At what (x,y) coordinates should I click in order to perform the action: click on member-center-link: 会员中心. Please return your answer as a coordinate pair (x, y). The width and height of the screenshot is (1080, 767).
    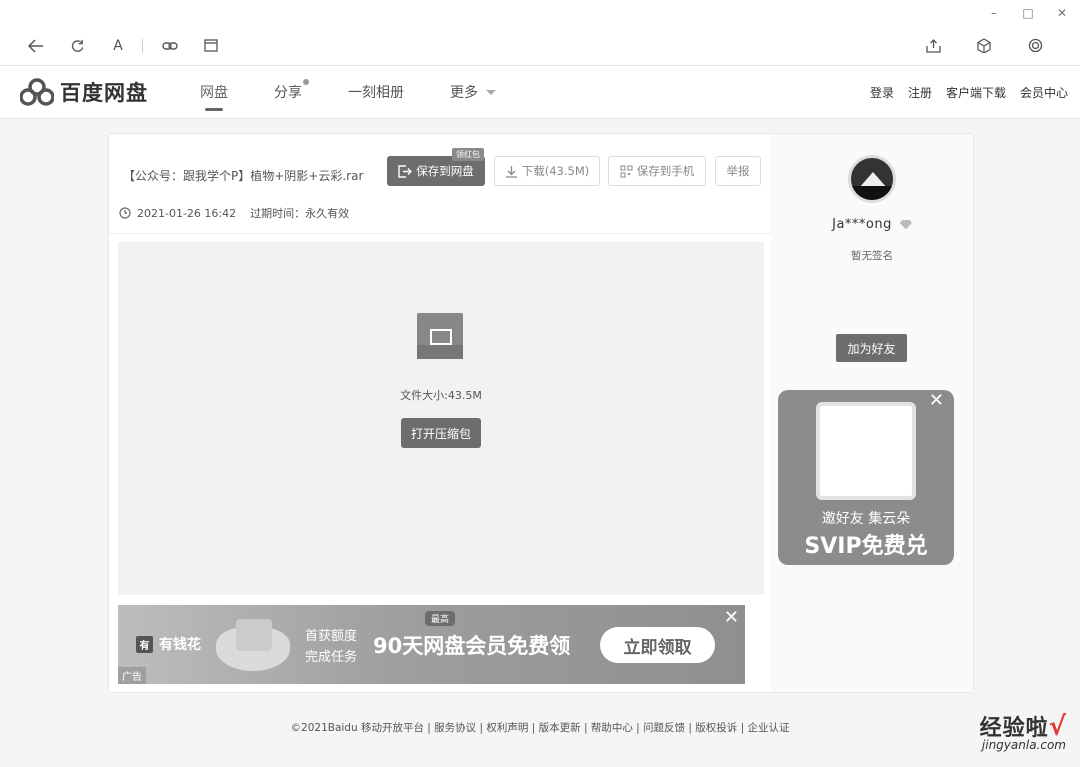
    Looking at the image, I should click on (1044, 92).